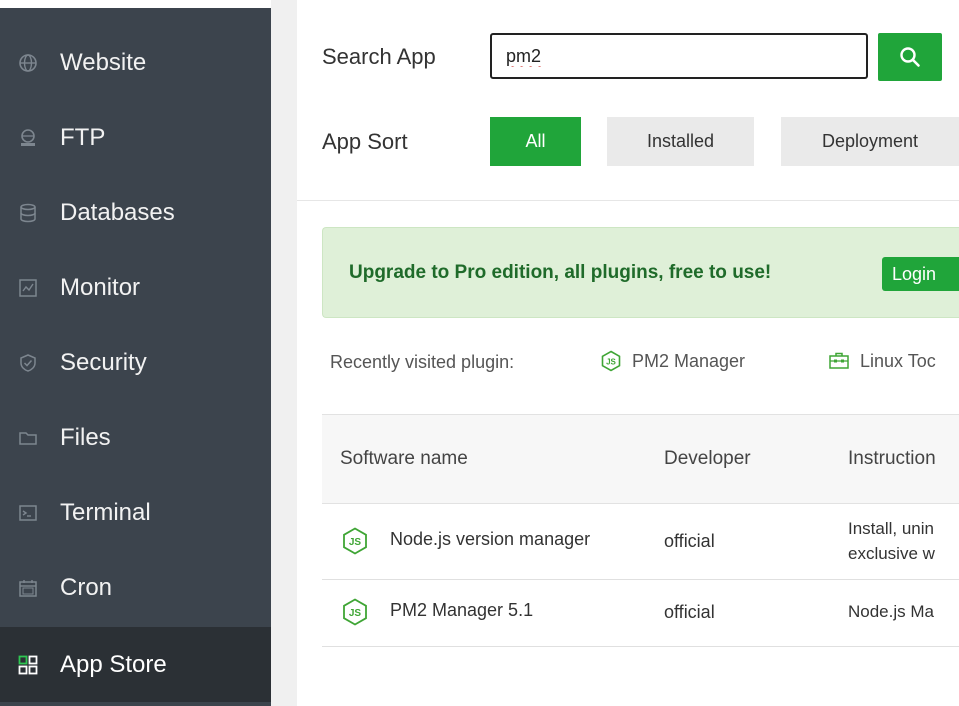  I want to click on login-button: Login, so click(920, 274).